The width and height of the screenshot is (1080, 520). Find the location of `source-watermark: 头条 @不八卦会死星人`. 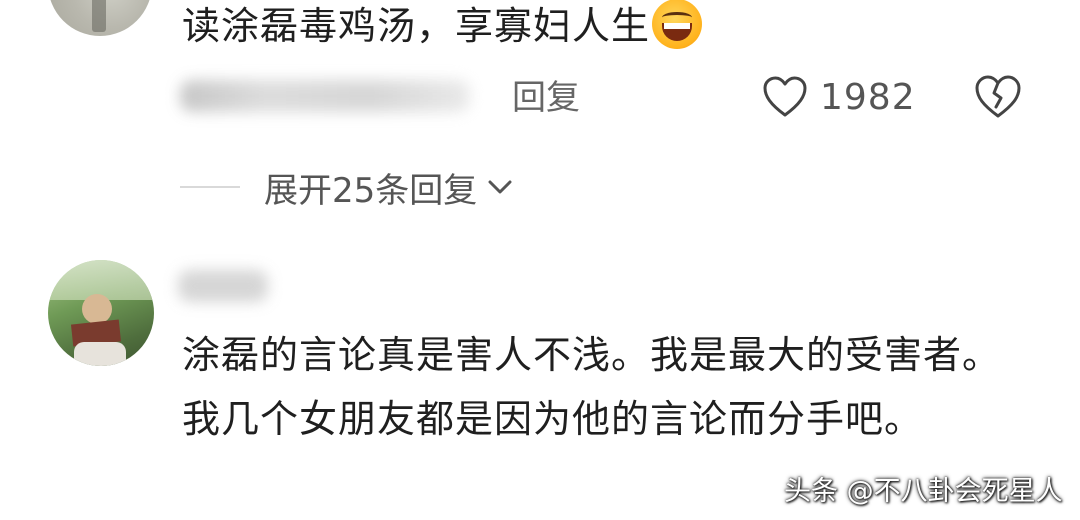

source-watermark: 头条 @不八卦会死星人 is located at coordinates (923, 491).